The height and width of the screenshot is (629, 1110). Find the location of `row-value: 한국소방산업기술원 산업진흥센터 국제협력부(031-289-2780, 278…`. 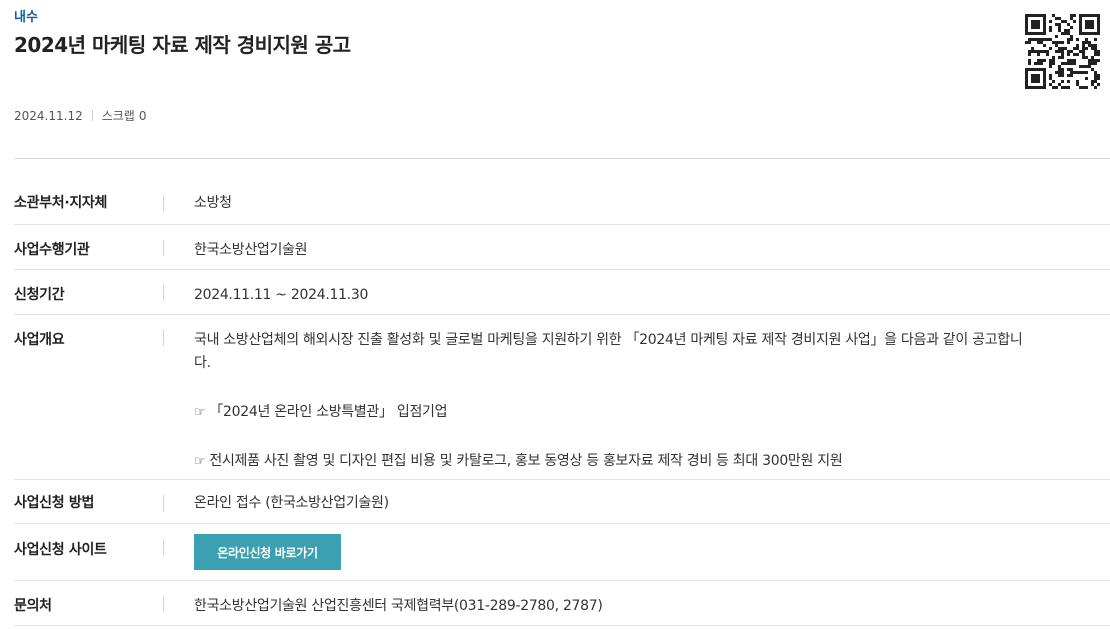

row-value: 한국소방산업기술원 산업진흥센터 국제협력부(031-289-2780, 278… is located at coordinates (398, 606).